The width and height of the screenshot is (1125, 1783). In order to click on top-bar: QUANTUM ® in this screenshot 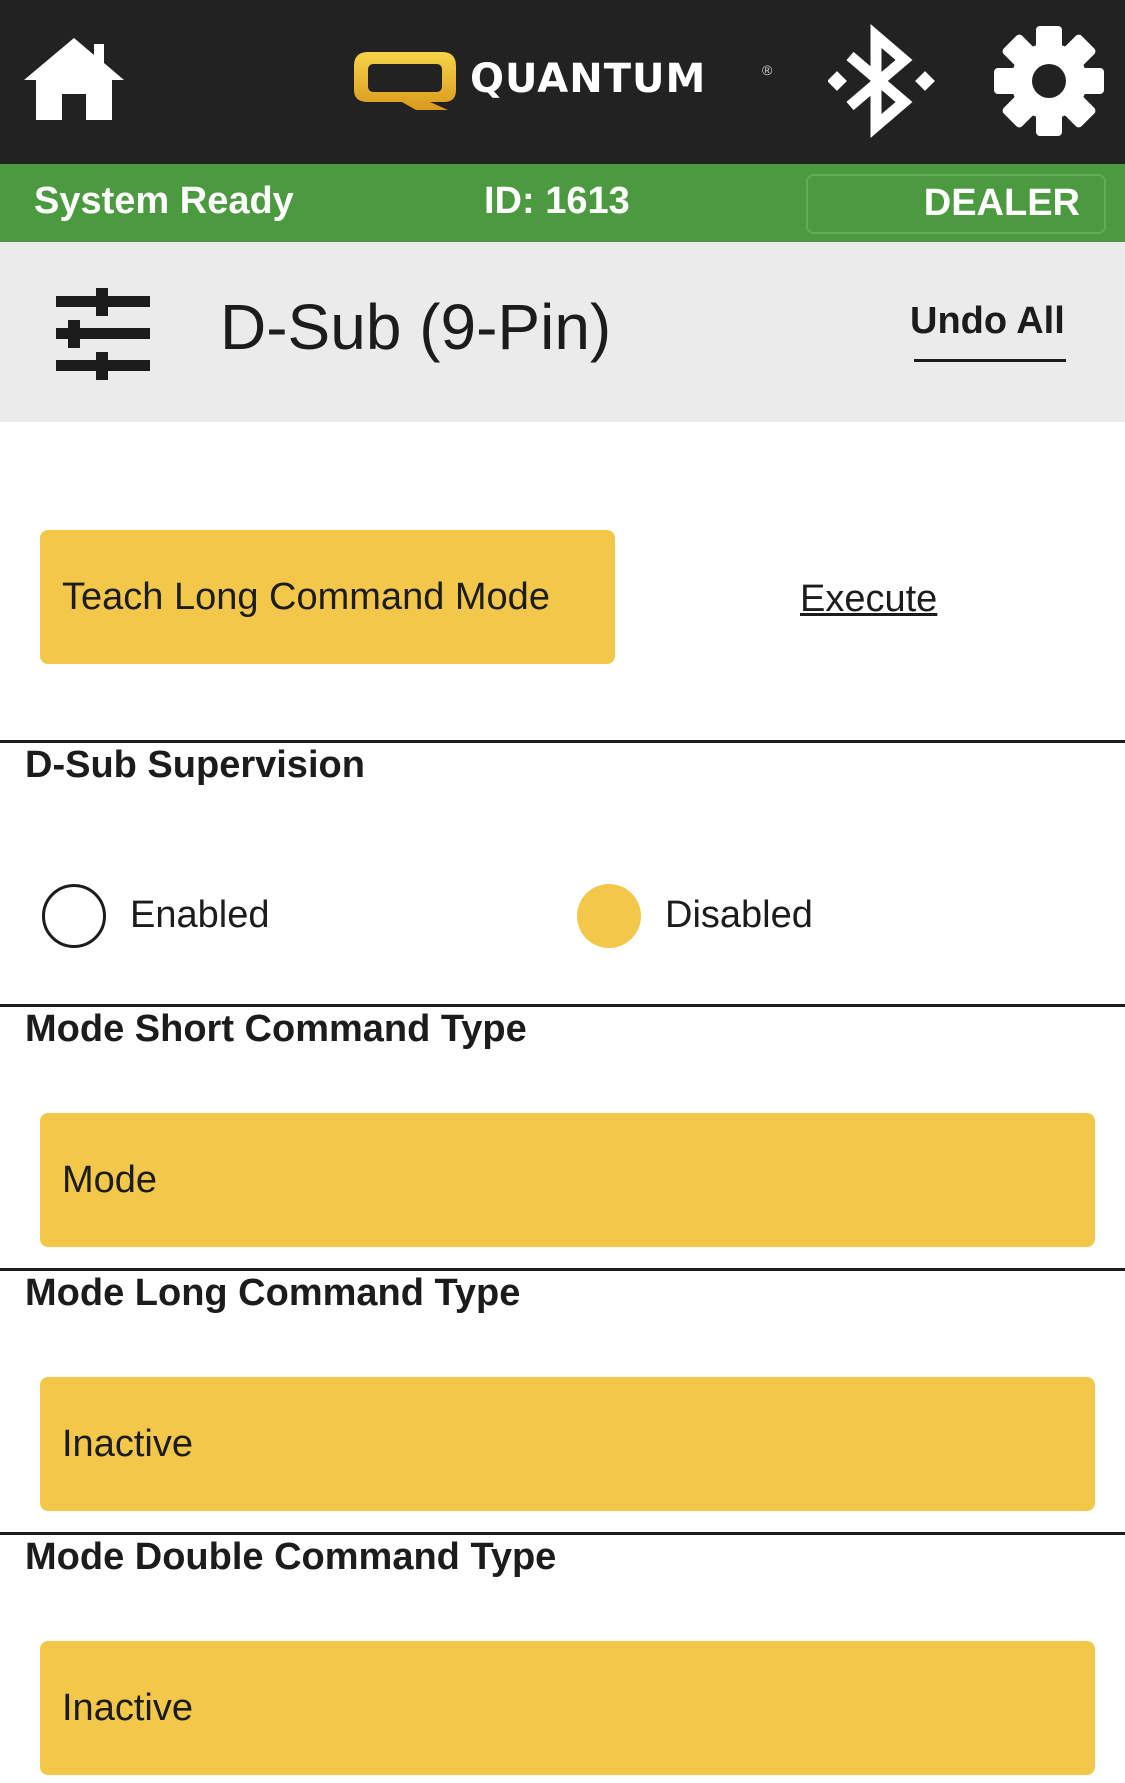, I will do `click(562, 82)`.